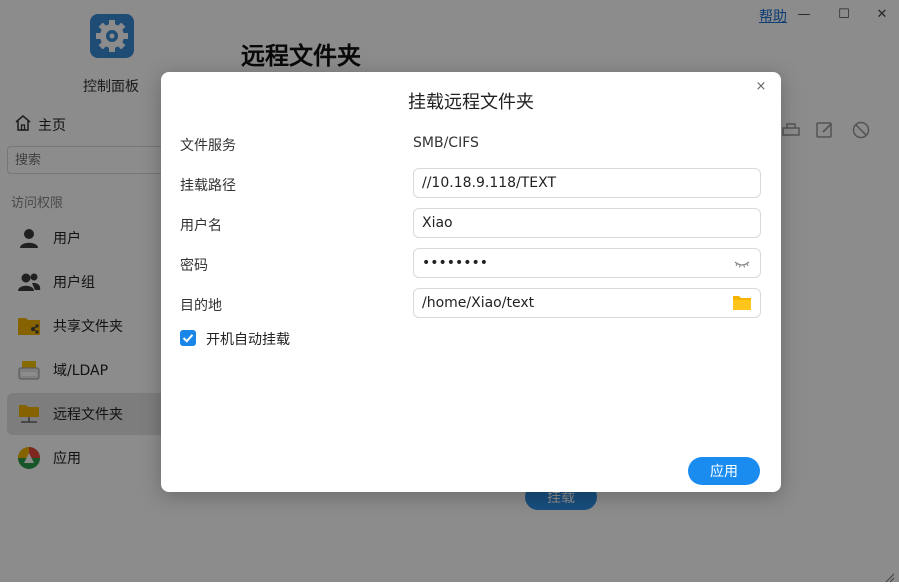 This screenshot has height=587, width=899. I want to click on dialog-title: 挂载远程文件夹, so click(471, 102).